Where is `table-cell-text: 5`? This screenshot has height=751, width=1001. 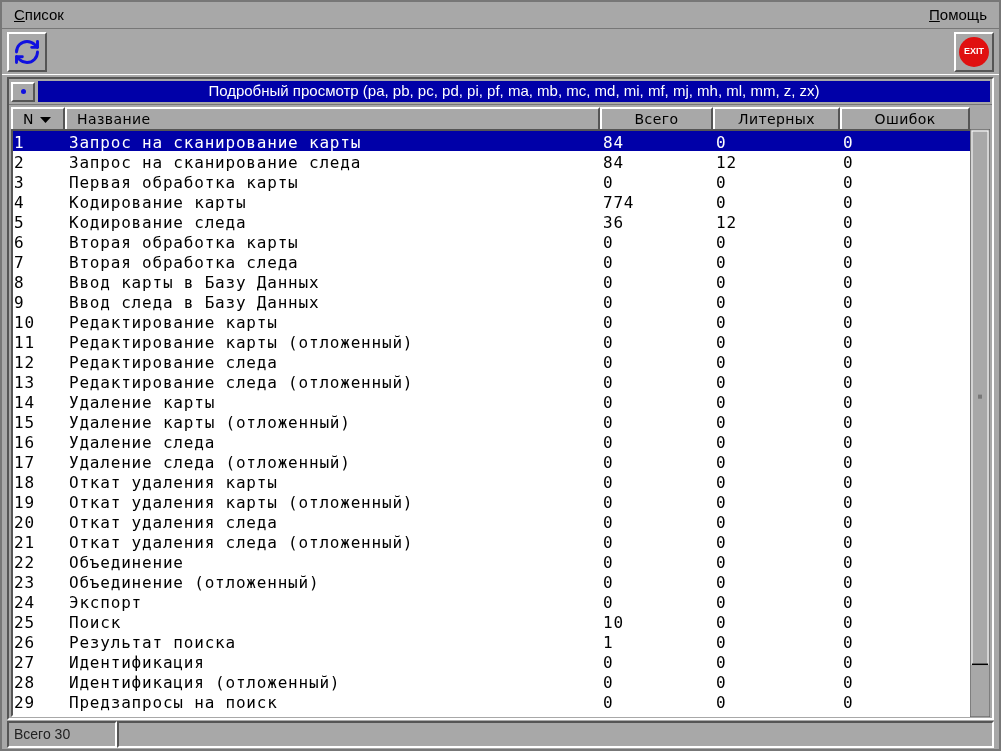 table-cell-text: 5 is located at coordinates (19, 223).